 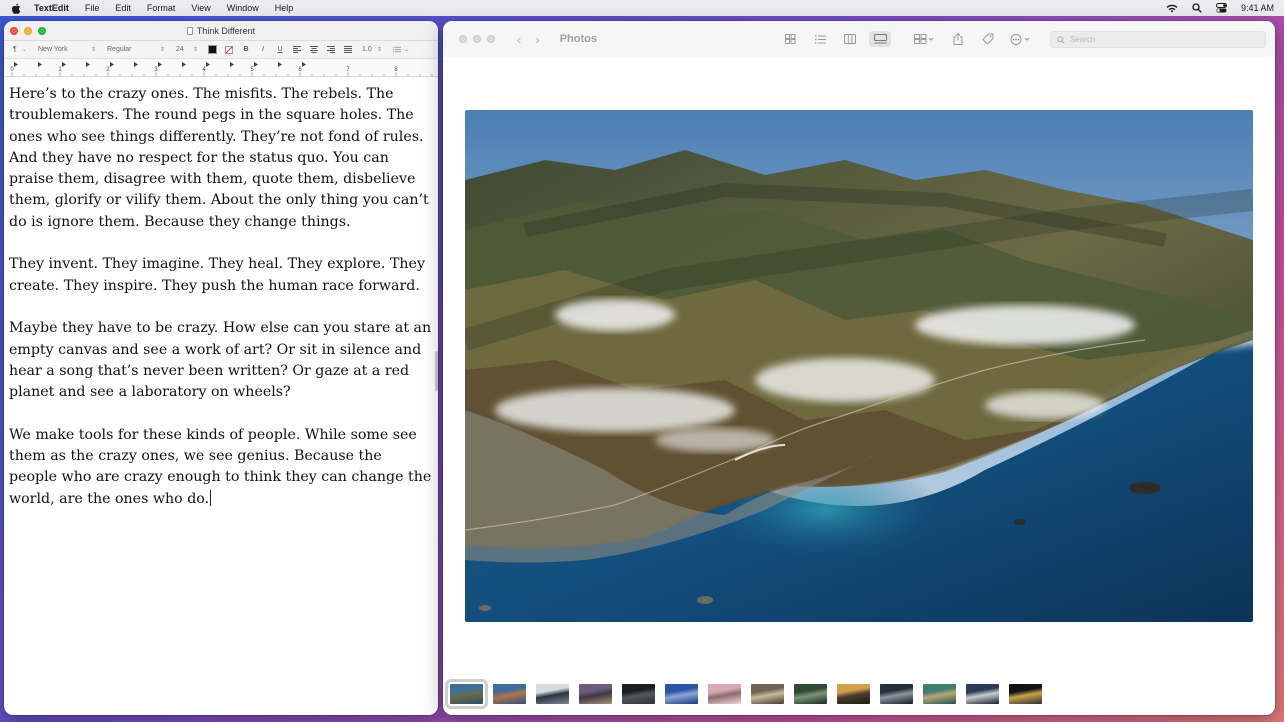 What do you see at coordinates (958, 39) in the screenshot?
I see `share-icon` at bounding box center [958, 39].